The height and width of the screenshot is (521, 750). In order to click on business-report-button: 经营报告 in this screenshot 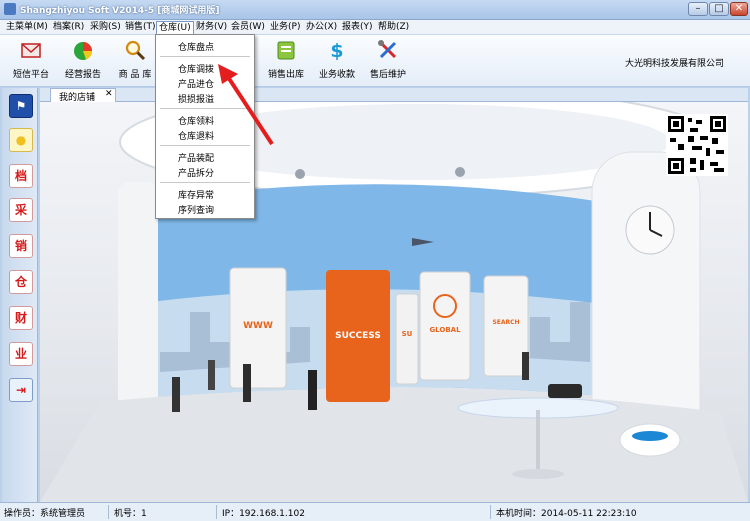, I will do `click(83, 60)`.